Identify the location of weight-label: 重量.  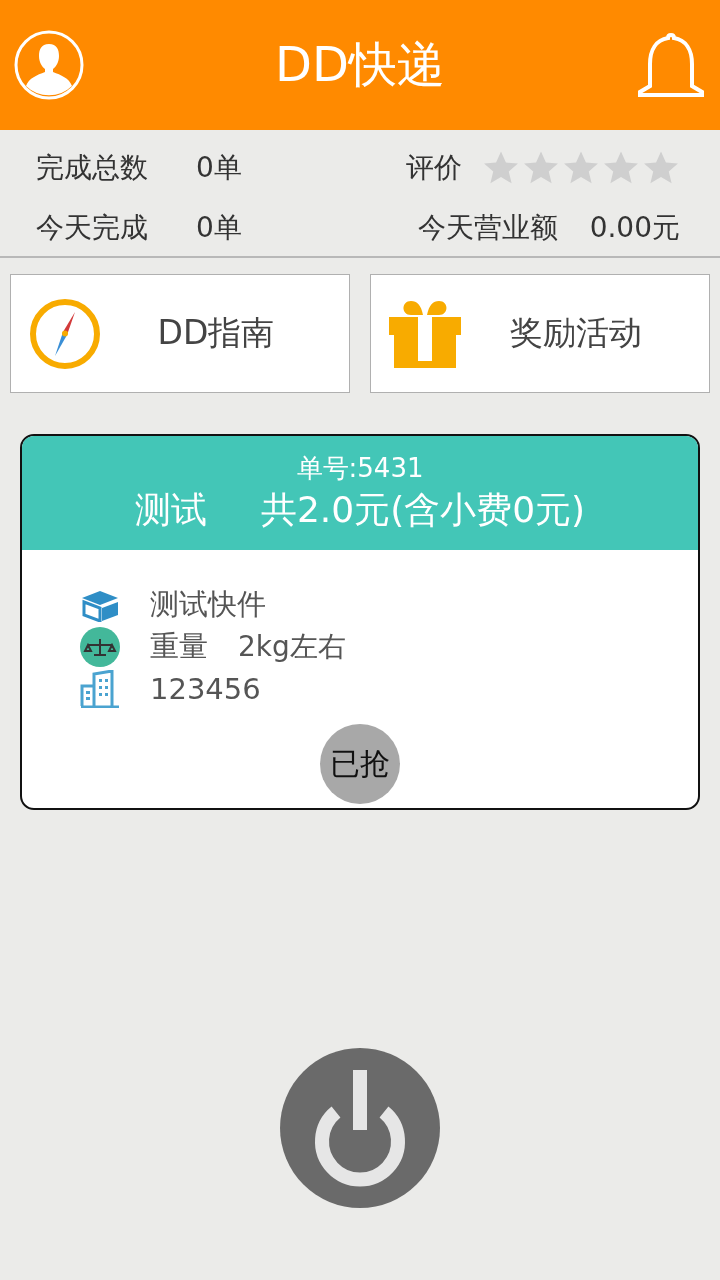
(179, 646).